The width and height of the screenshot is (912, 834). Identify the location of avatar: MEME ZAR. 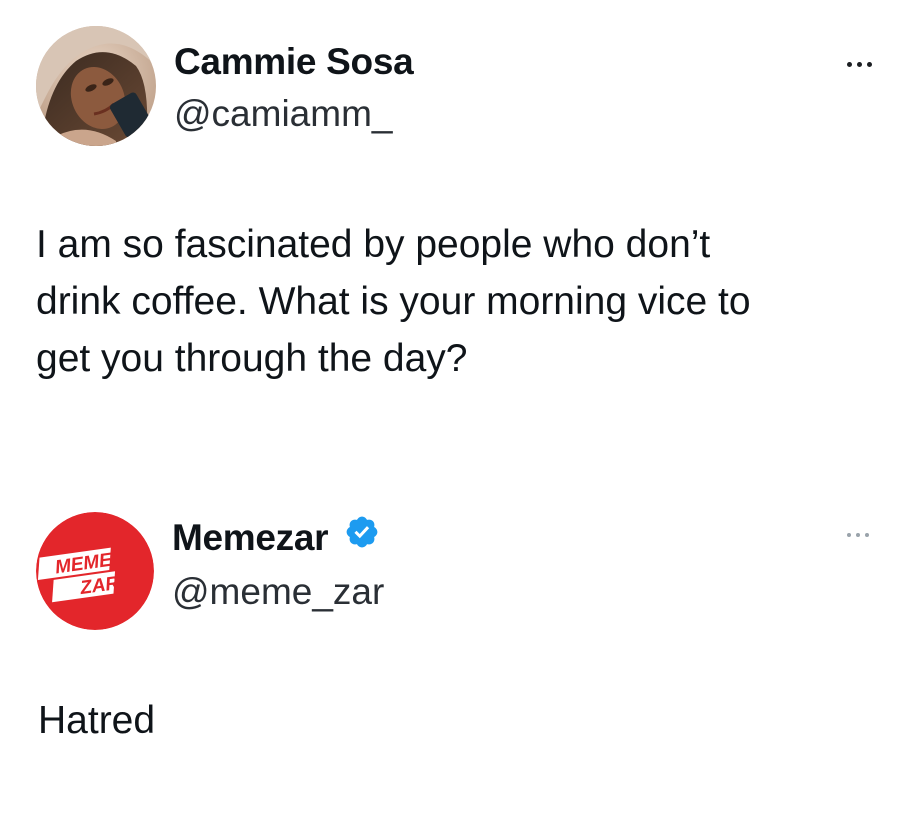
(95, 571).